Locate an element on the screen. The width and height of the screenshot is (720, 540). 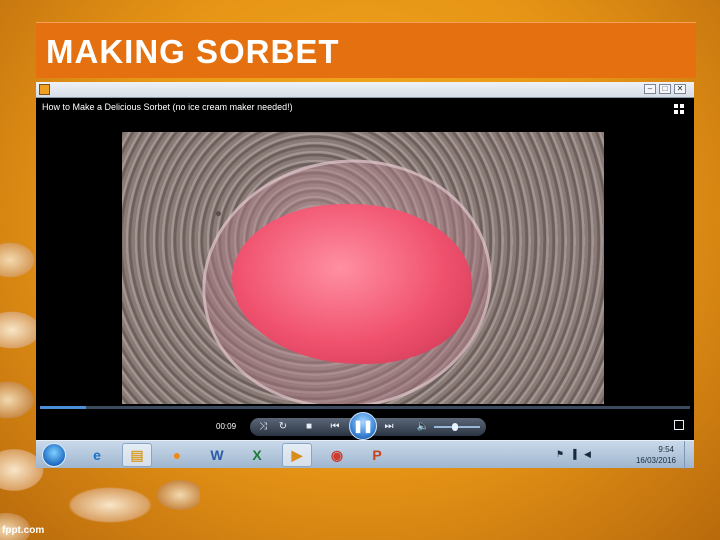
slide-title-bar: MAKING SORBET is located at coordinates (366, 50).